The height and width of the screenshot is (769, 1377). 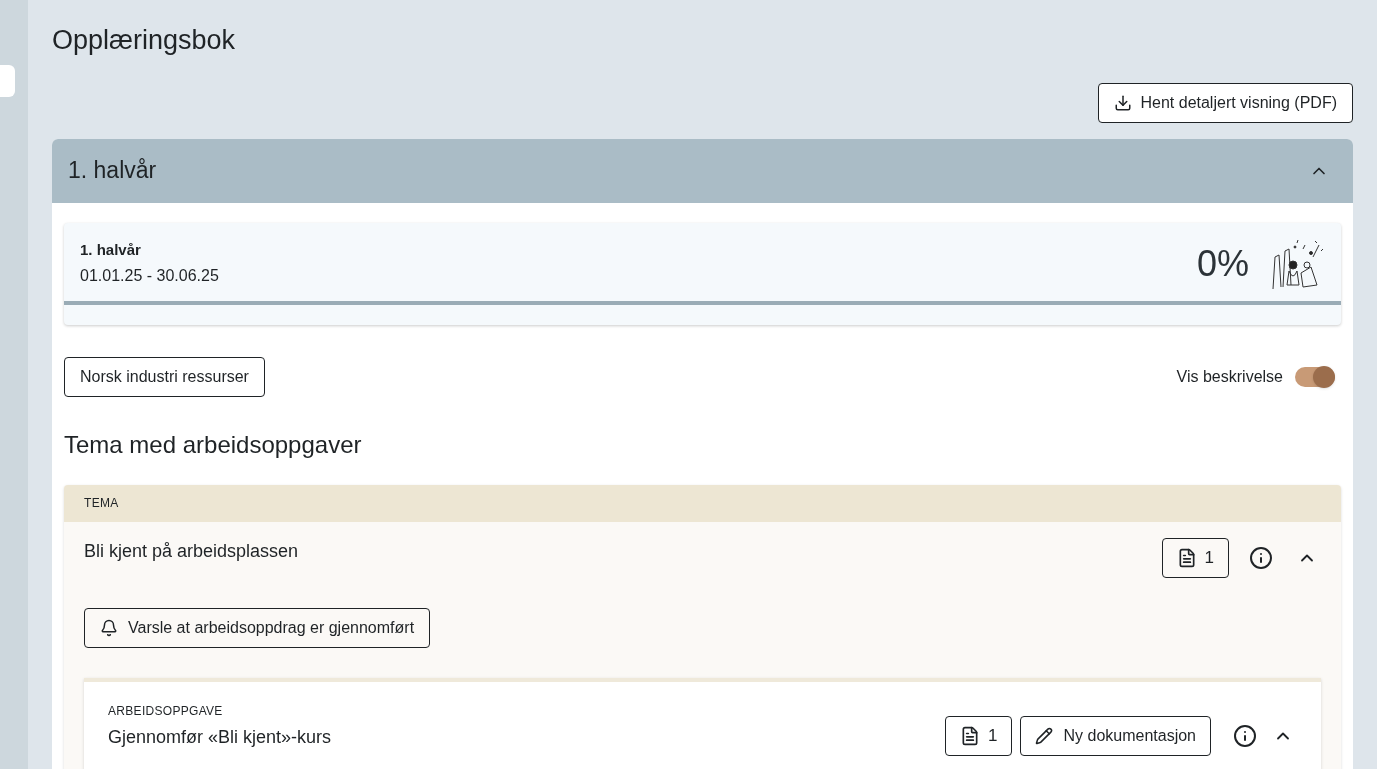 I want to click on notify-button: Varsle at arbeidsoppdrag er gjennomført, so click(x=257, y=627).